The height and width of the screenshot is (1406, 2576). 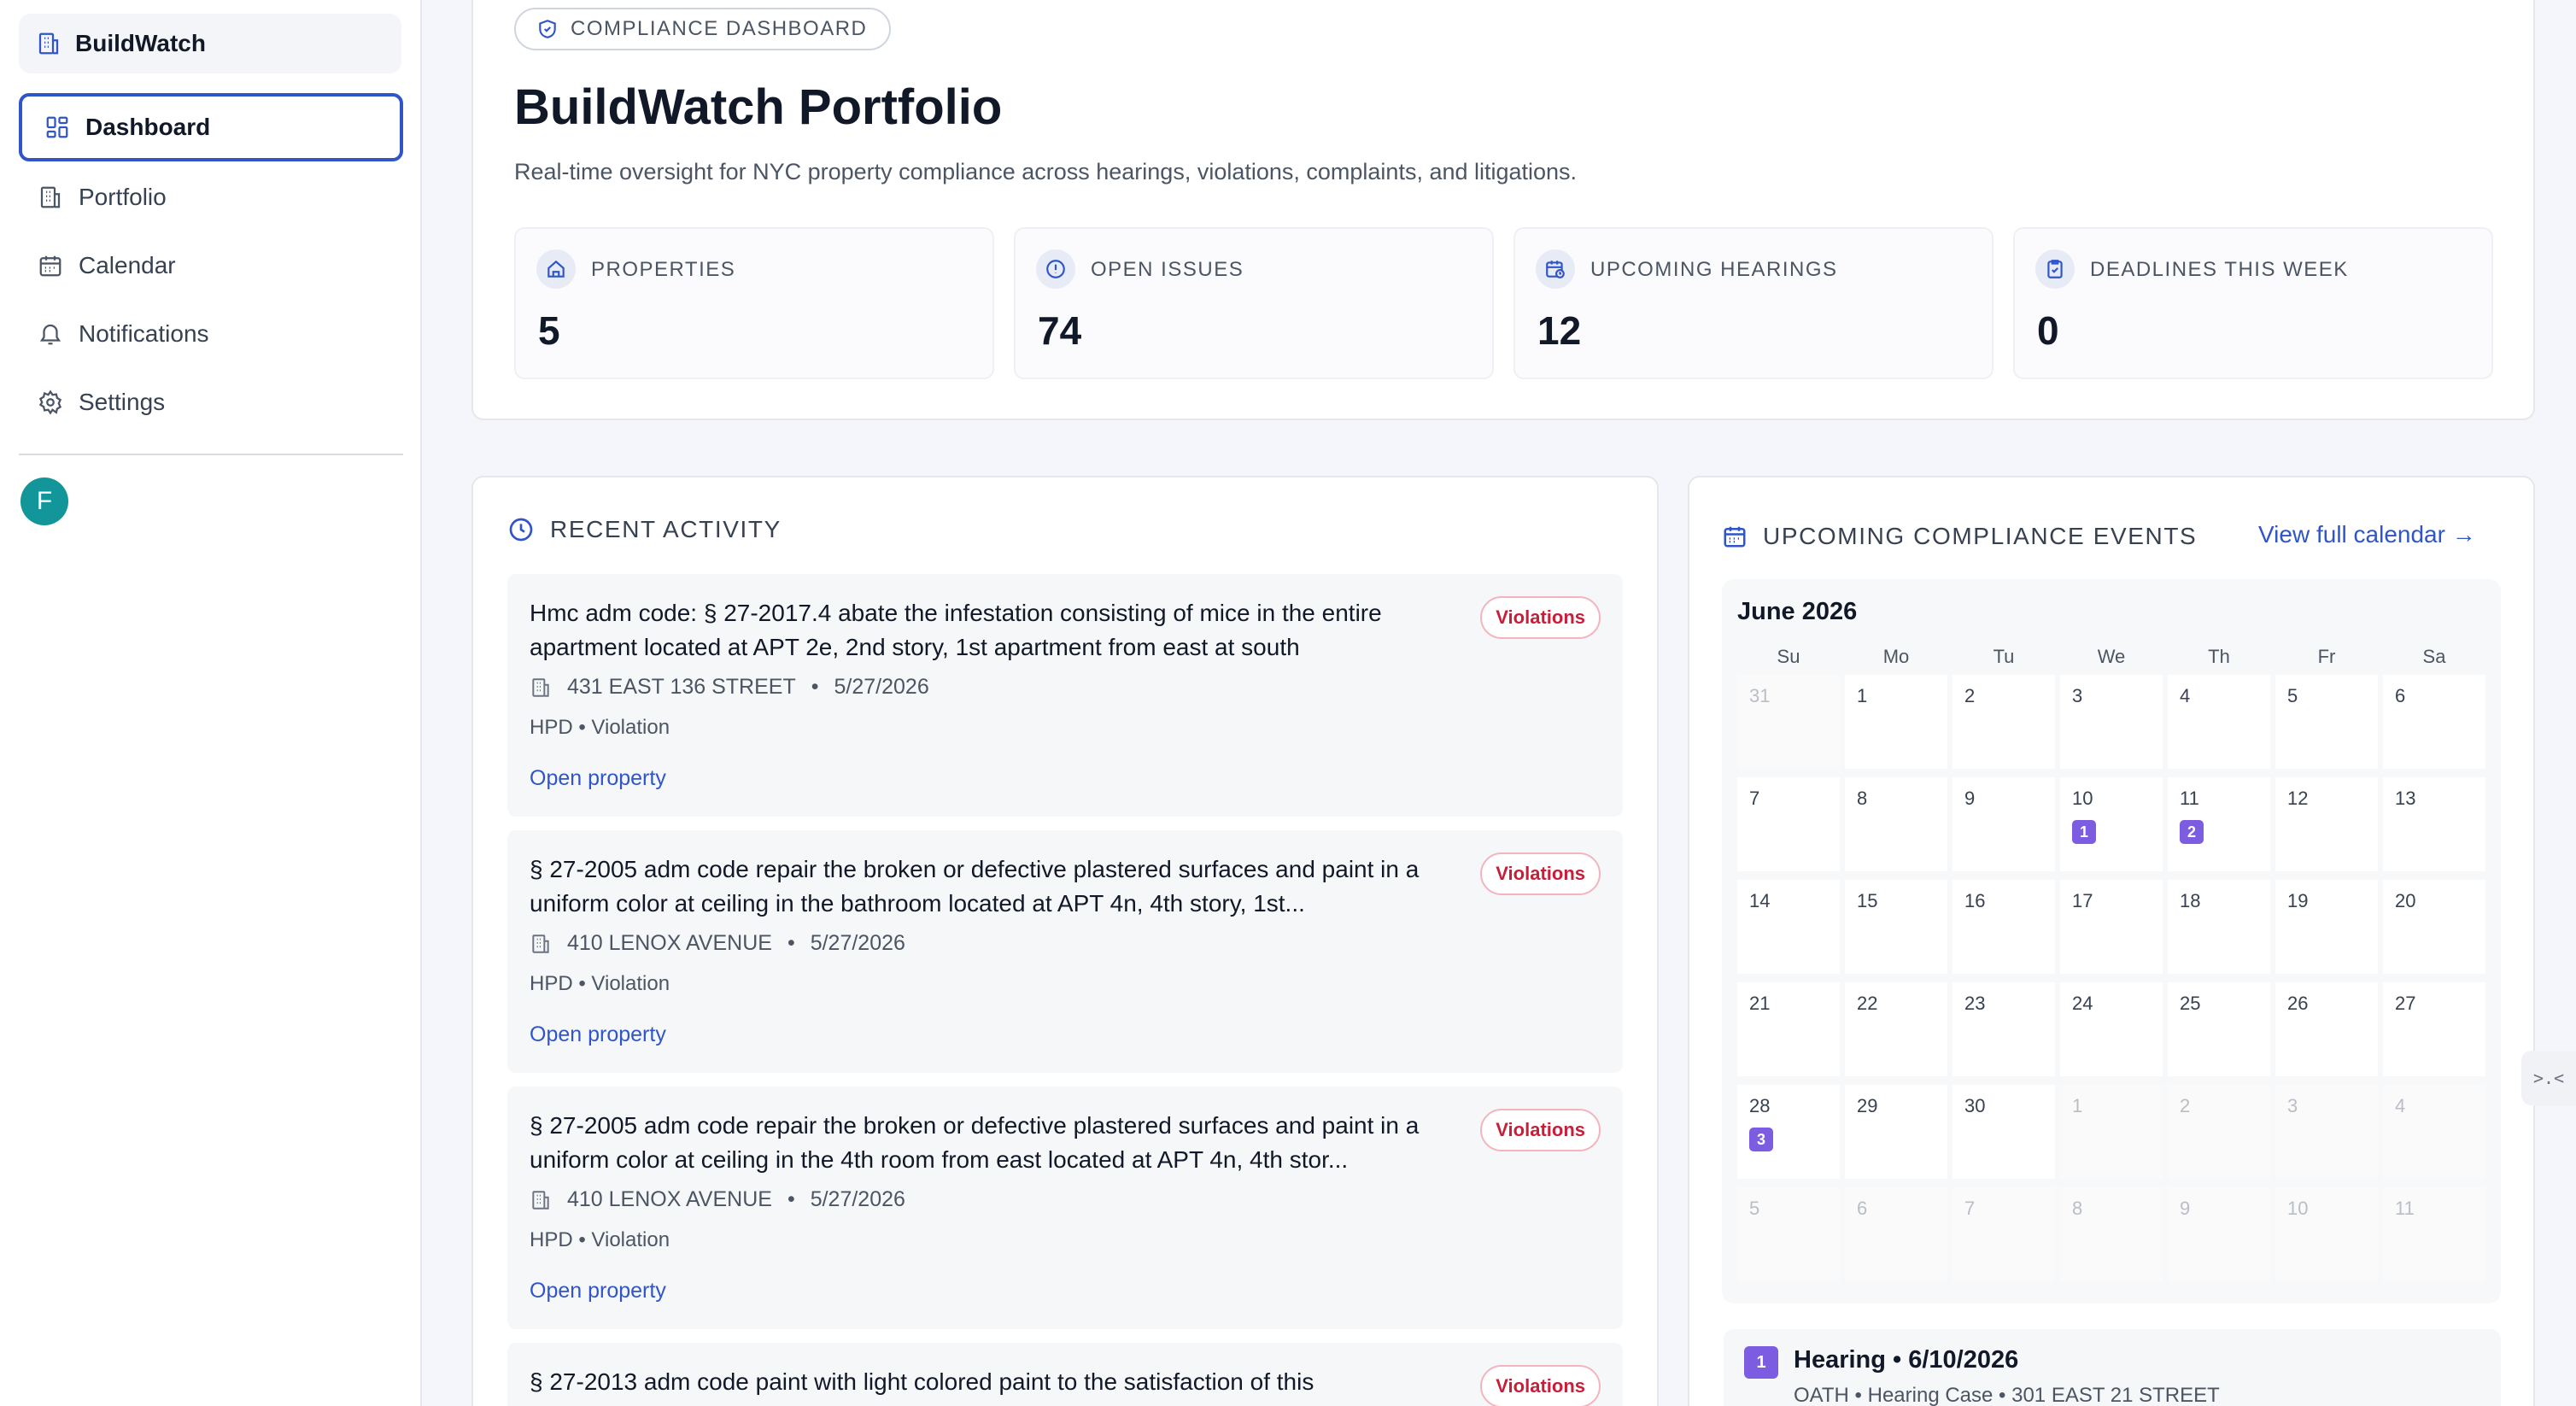 What do you see at coordinates (210, 43) in the screenshot?
I see `brand: BuildWatch` at bounding box center [210, 43].